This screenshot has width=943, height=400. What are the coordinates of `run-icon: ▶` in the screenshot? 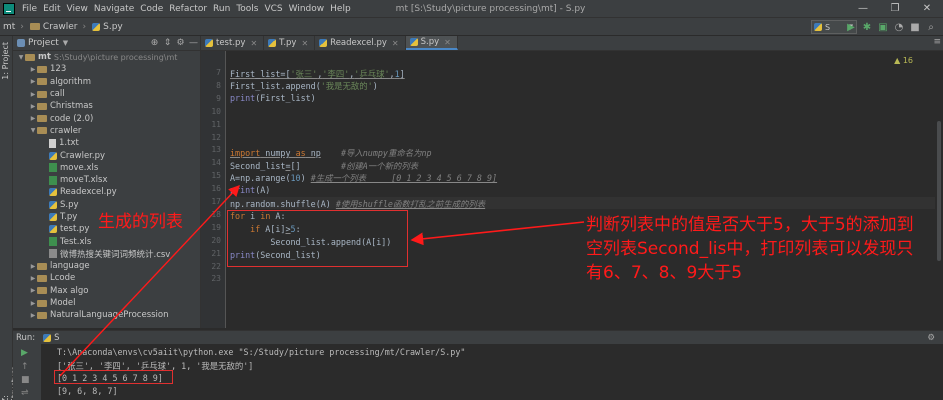 It's located at (851, 27).